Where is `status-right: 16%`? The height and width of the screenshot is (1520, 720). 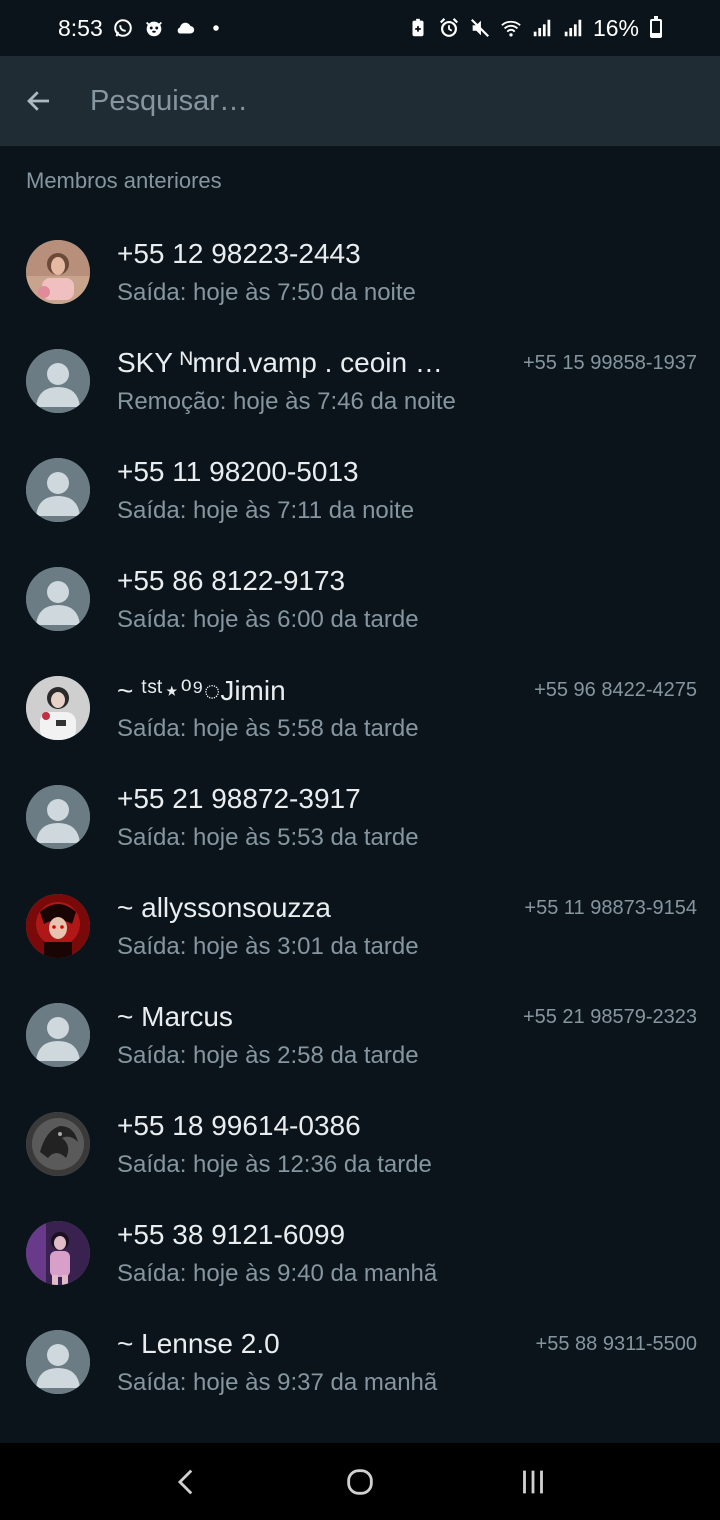 status-right: 16% is located at coordinates (534, 28).